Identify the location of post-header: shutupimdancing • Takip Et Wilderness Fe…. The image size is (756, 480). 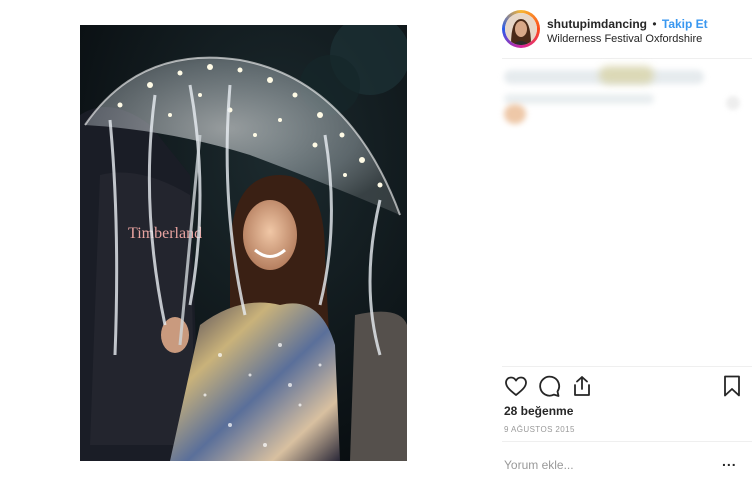
(627, 31).